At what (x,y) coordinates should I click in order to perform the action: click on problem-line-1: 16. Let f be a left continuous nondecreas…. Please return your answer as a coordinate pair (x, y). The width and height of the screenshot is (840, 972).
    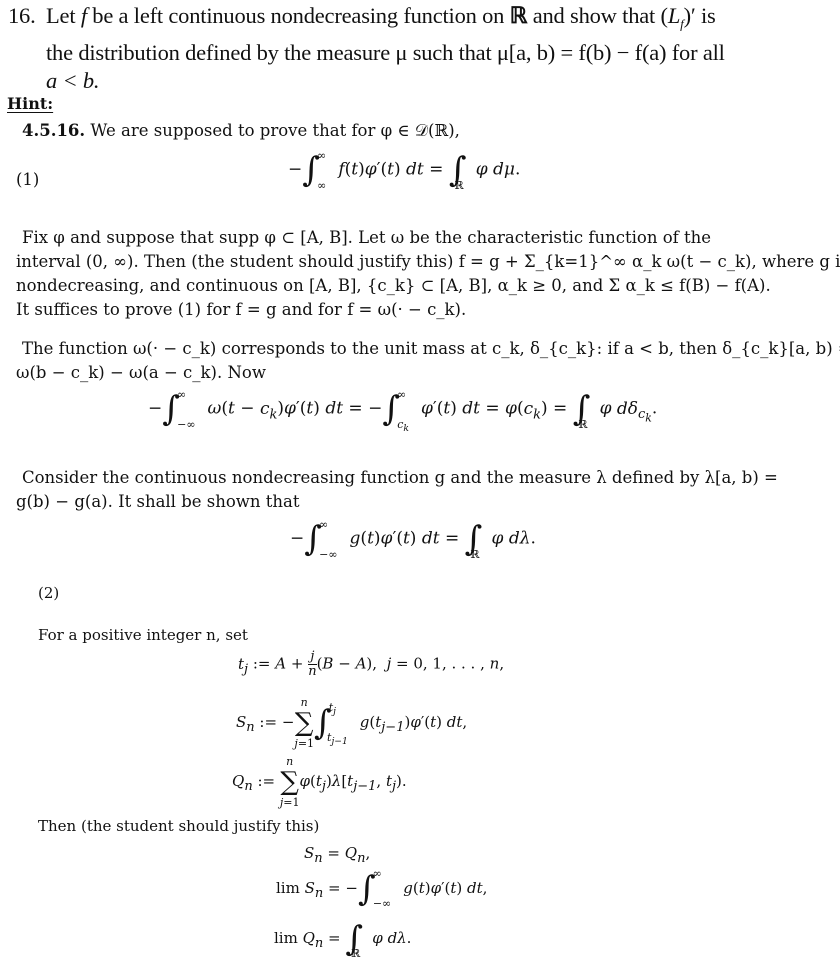
    Looking at the image, I should click on (362, 17).